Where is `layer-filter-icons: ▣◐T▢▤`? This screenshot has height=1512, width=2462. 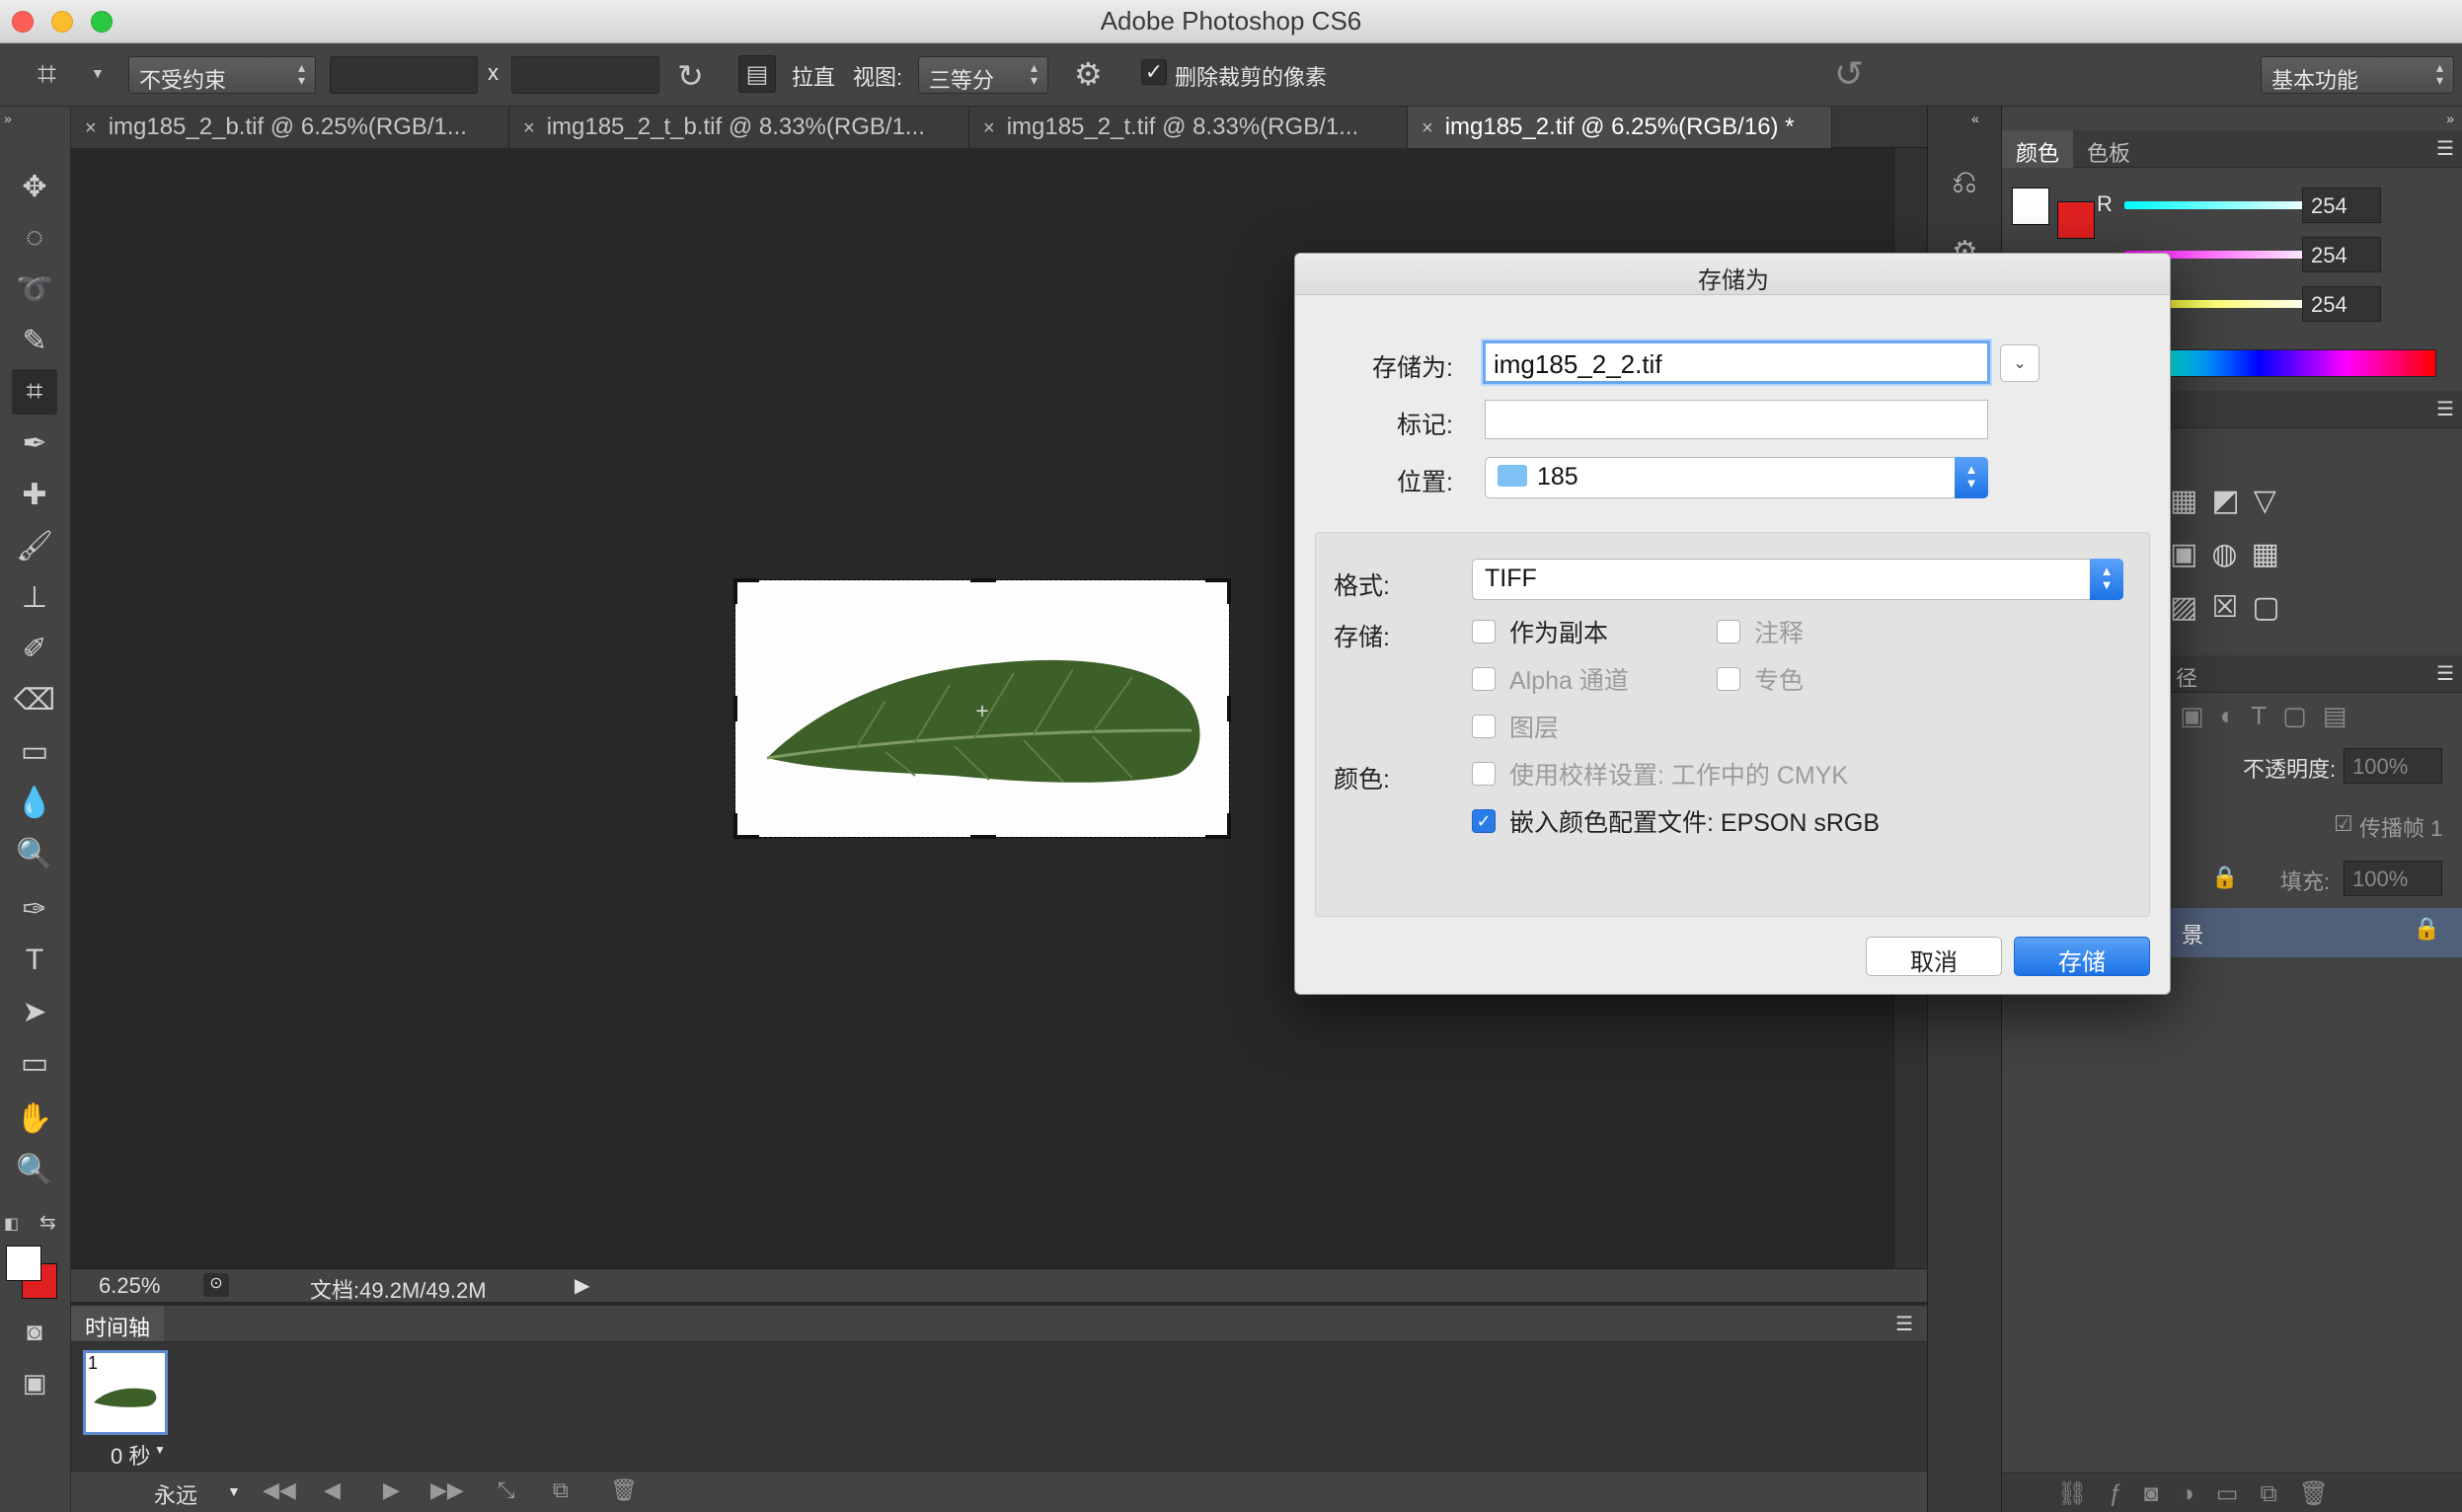
layer-filter-icons: ▣◐T▢▤ is located at coordinates (2271, 716).